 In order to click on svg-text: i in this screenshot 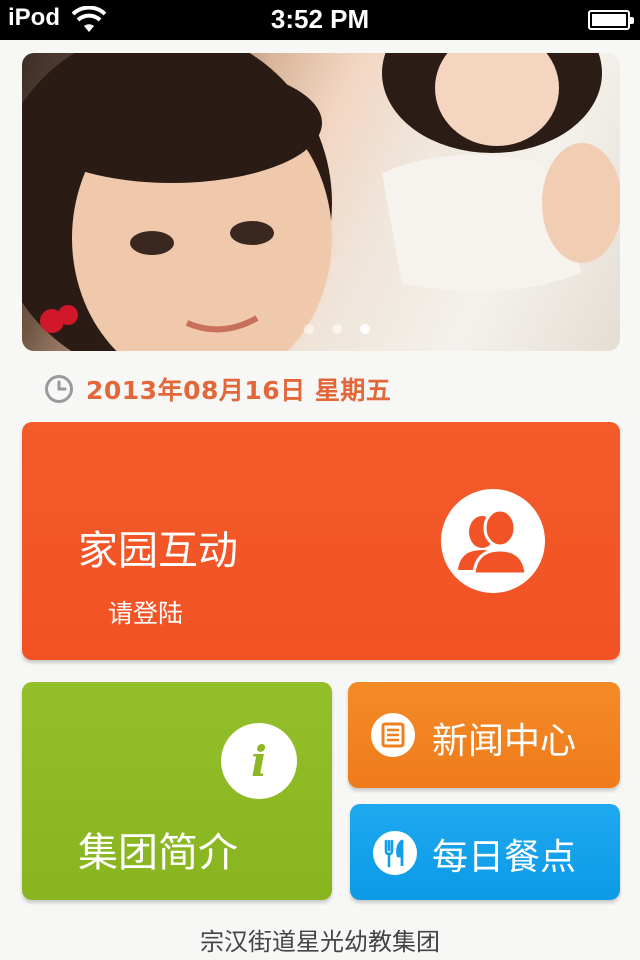, I will do `click(259, 761)`.